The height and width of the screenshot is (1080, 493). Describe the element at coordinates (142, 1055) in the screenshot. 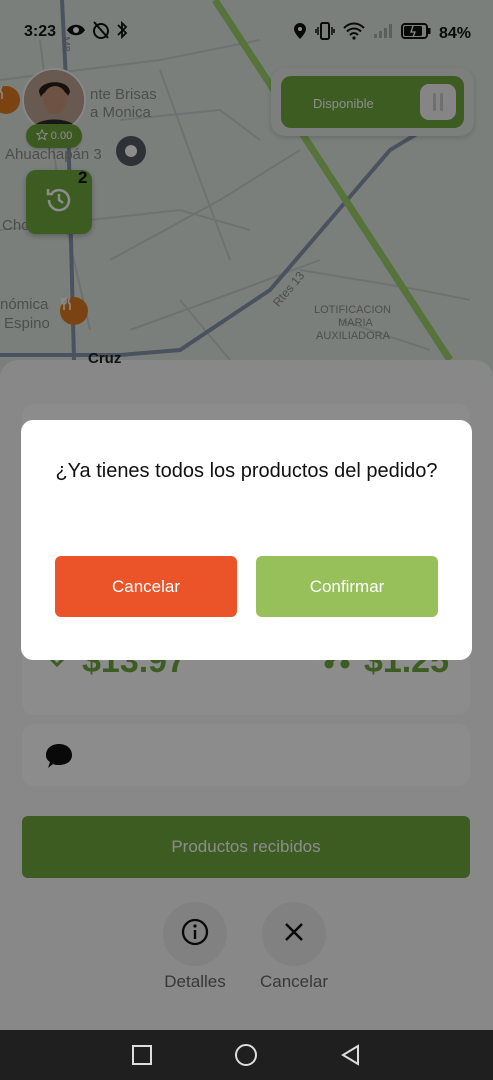

I see `recents-icon` at that location.